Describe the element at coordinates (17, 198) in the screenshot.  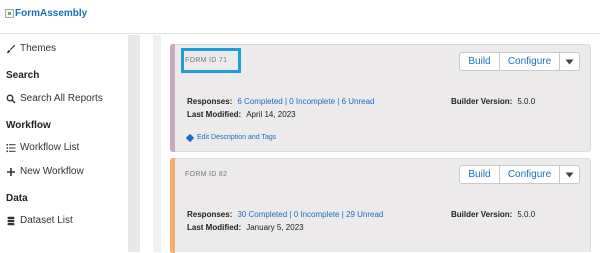
I see `sidebar-heading-data: Data` at that location.